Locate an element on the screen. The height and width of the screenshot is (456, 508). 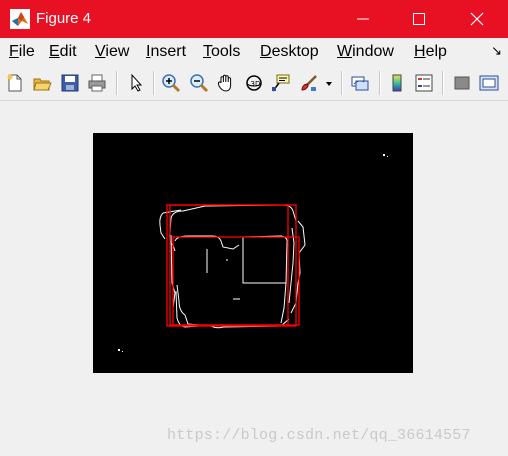
pan-hand-icon is located at coordinates (226, 83).